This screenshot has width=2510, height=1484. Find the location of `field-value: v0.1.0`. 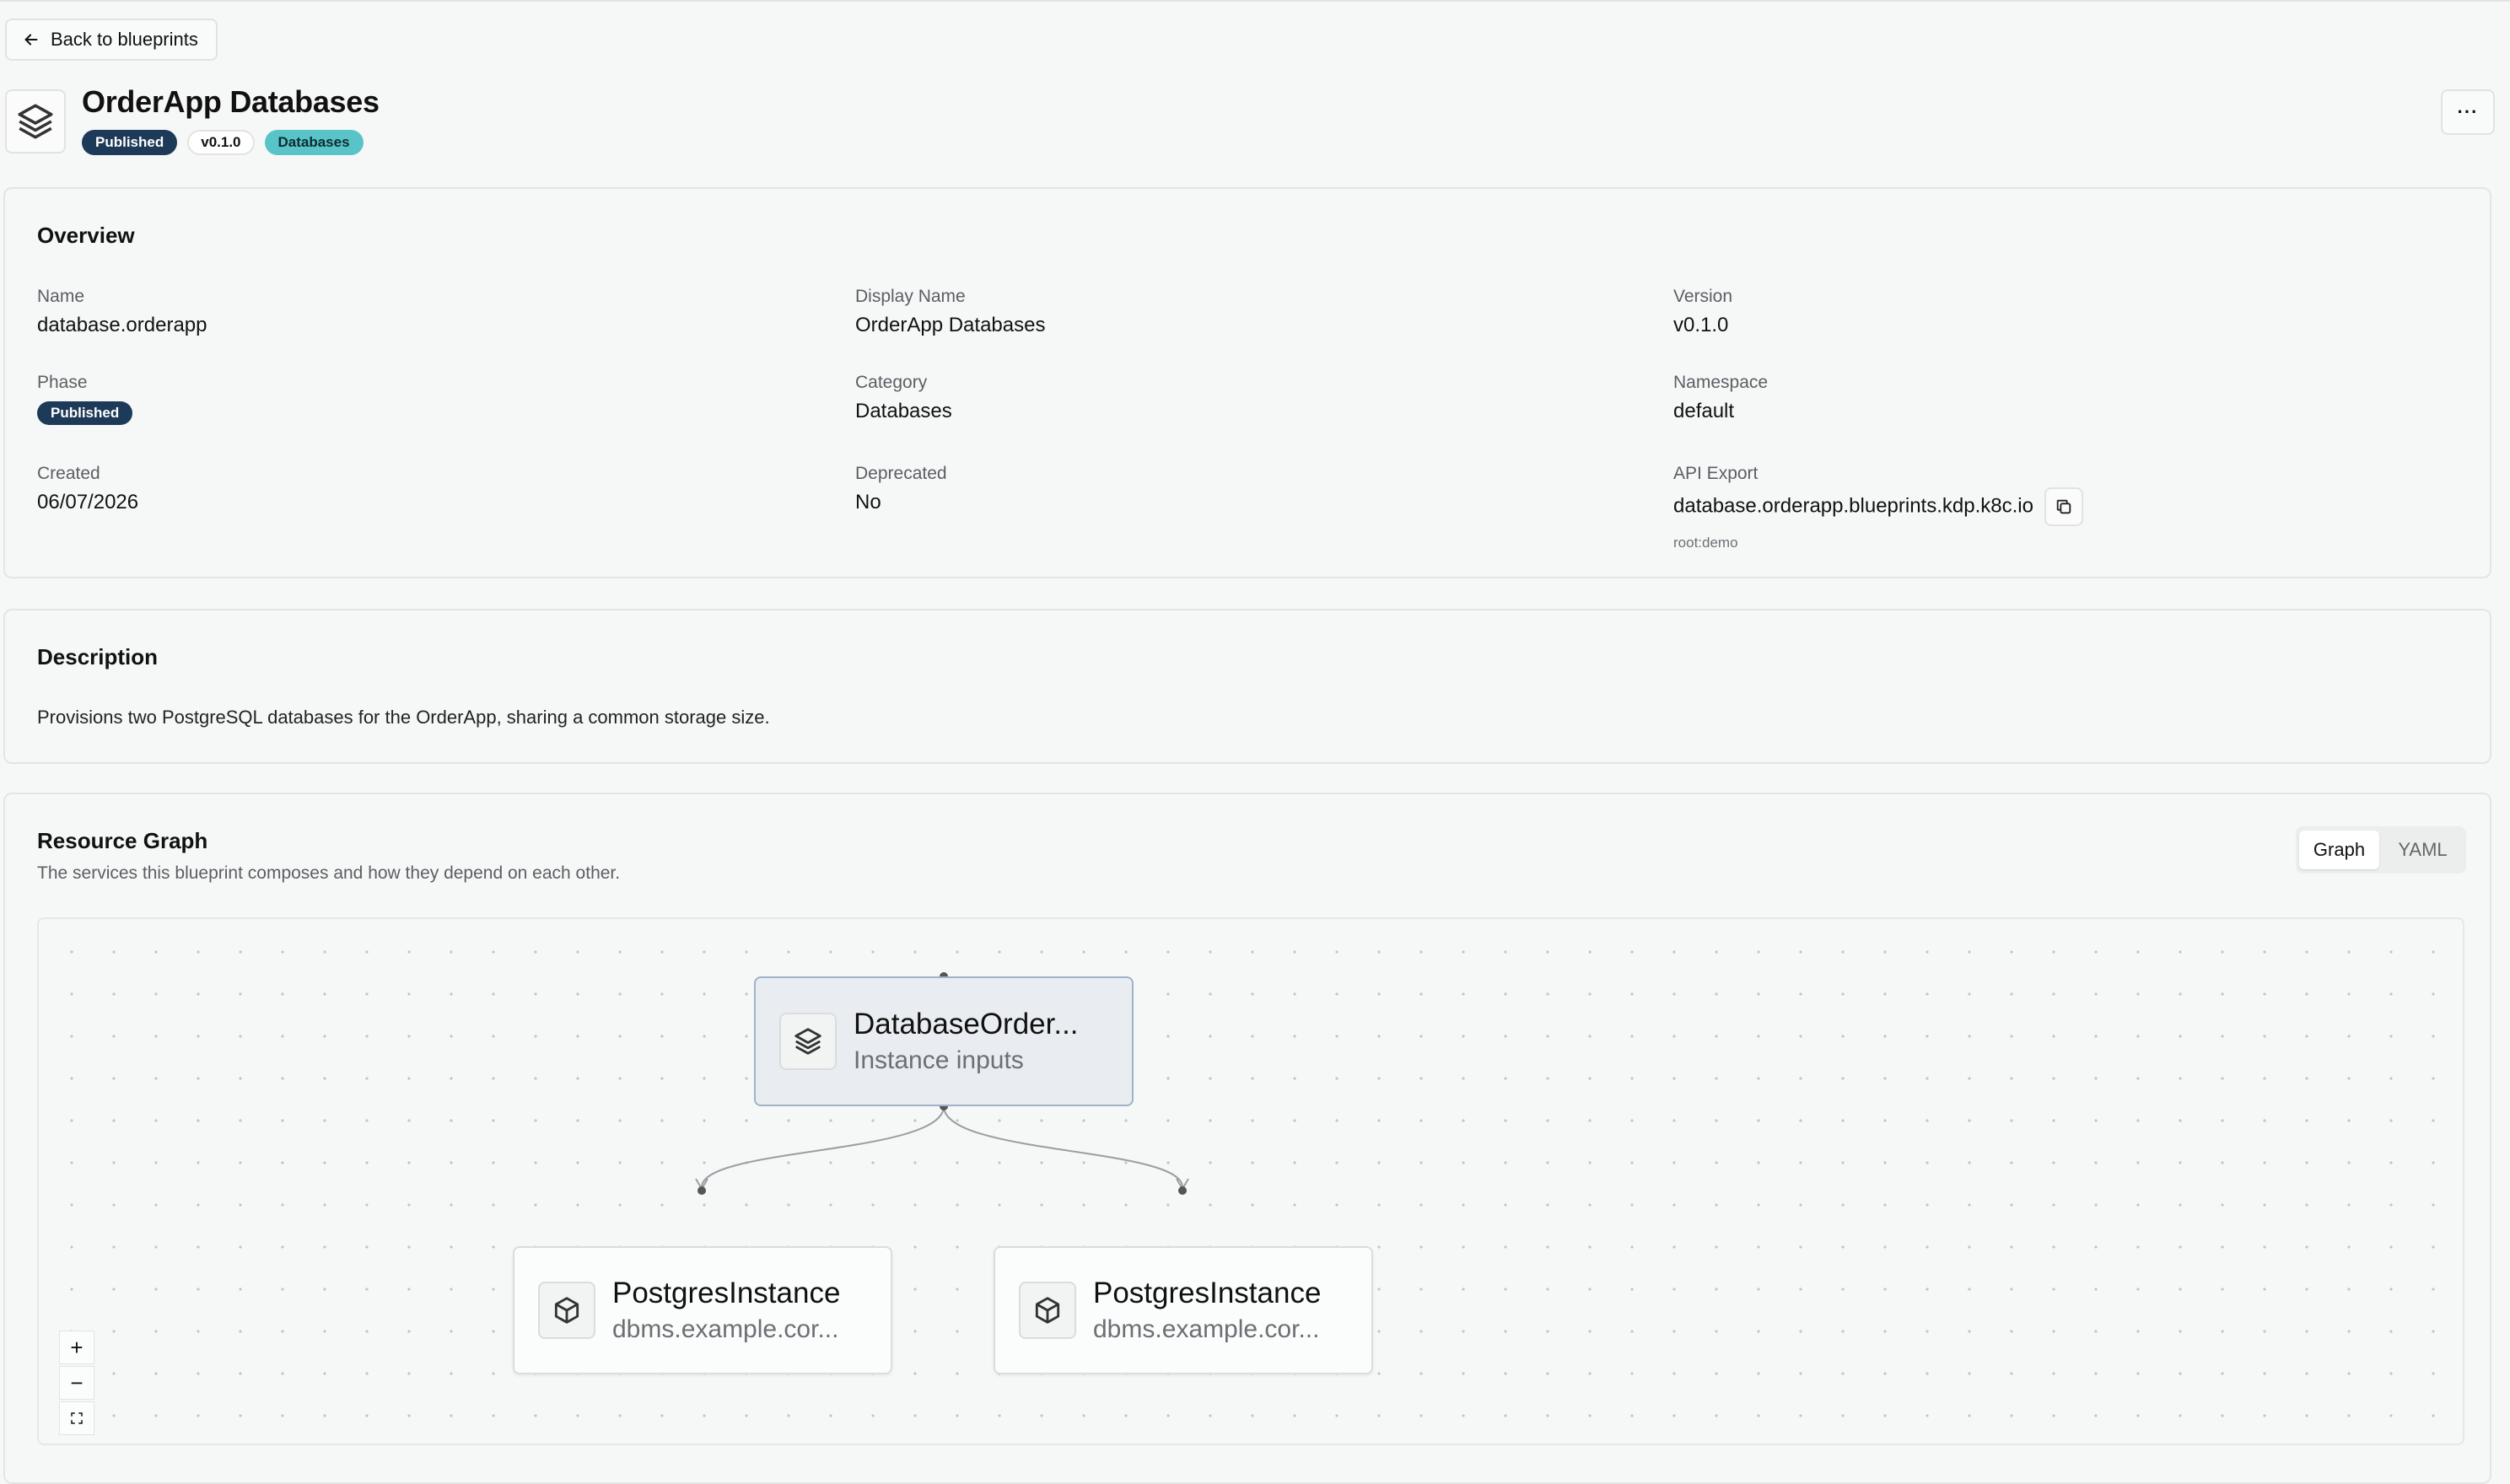

field-value: v0.1.0 is located at coordinates (1701, 325).